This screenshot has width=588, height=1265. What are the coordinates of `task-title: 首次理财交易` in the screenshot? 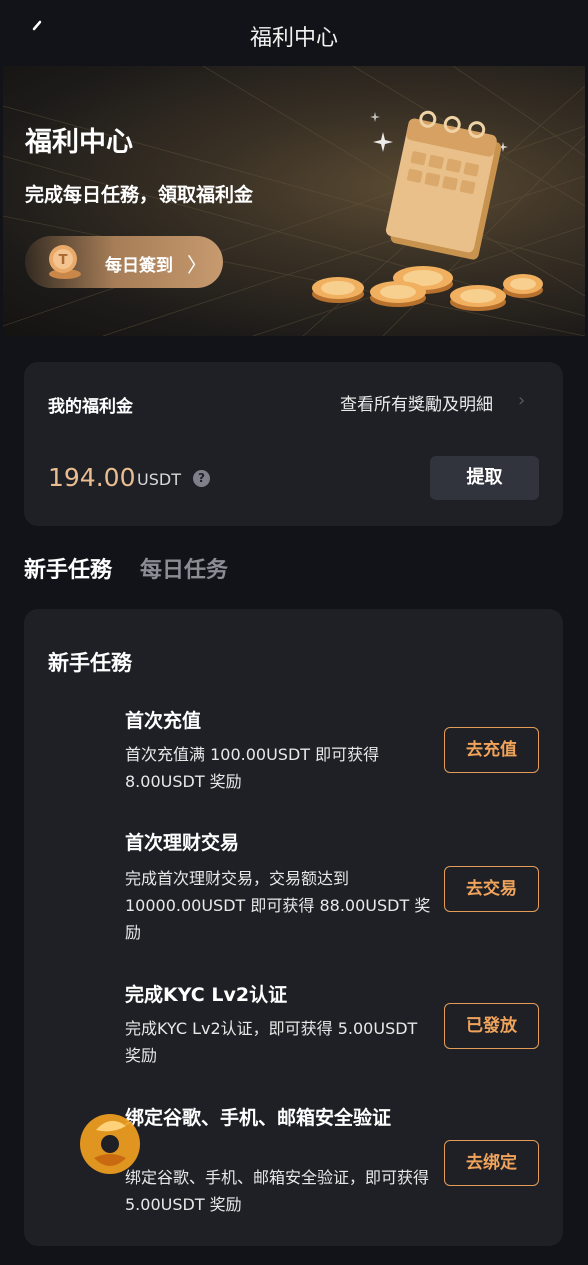 It's located at (182, 843).